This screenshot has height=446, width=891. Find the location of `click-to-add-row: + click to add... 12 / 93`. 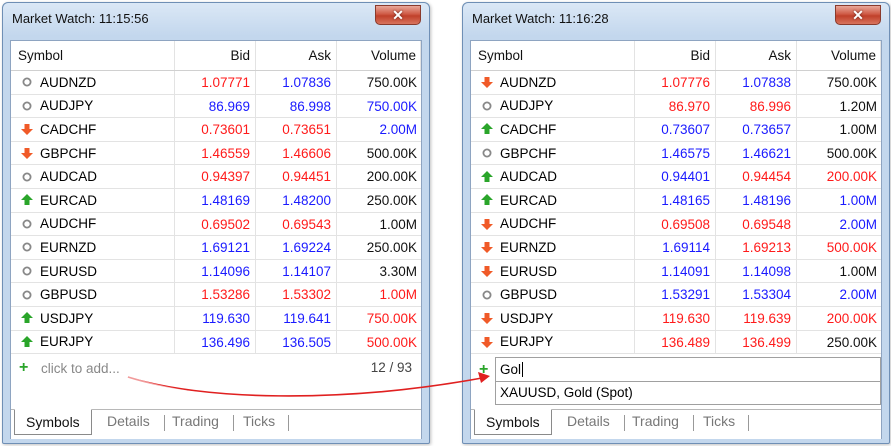

click-to-add-row: + click to add... 12 / 93 is located at coordinates (216, 368).